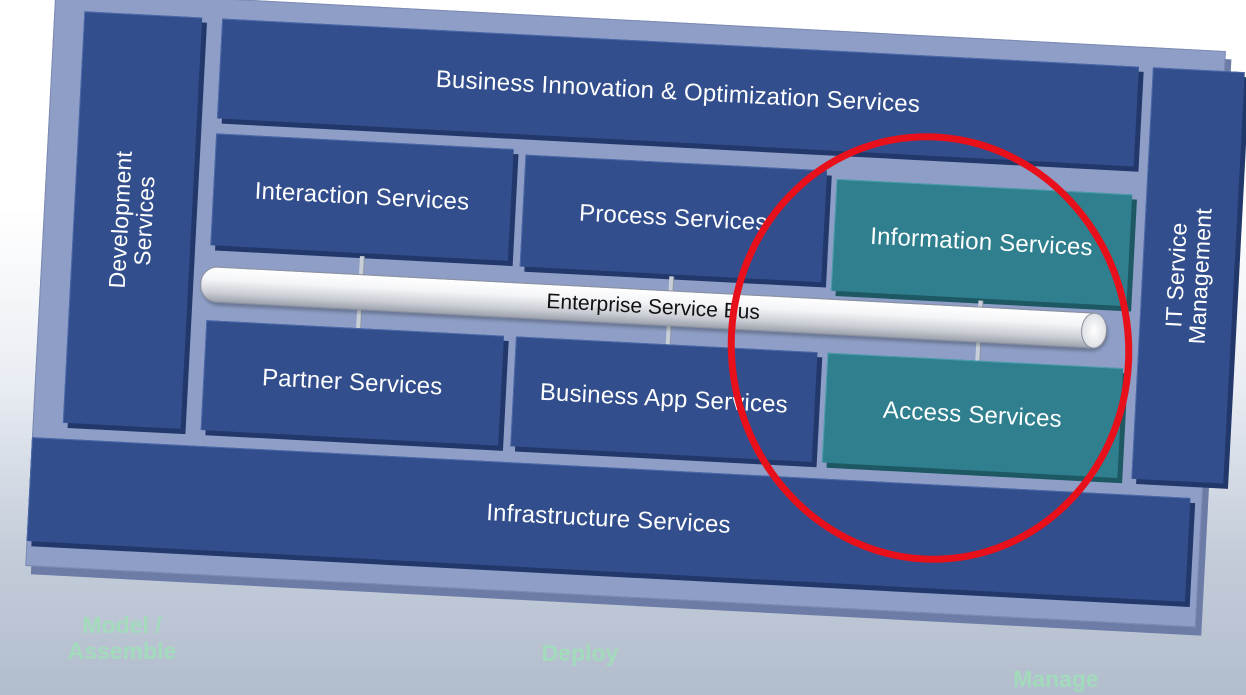 The height and width of the screenshot is (695, 1246). I want to click on lifecycle-model-assemble: Model / Assemble, so click(122, 638).